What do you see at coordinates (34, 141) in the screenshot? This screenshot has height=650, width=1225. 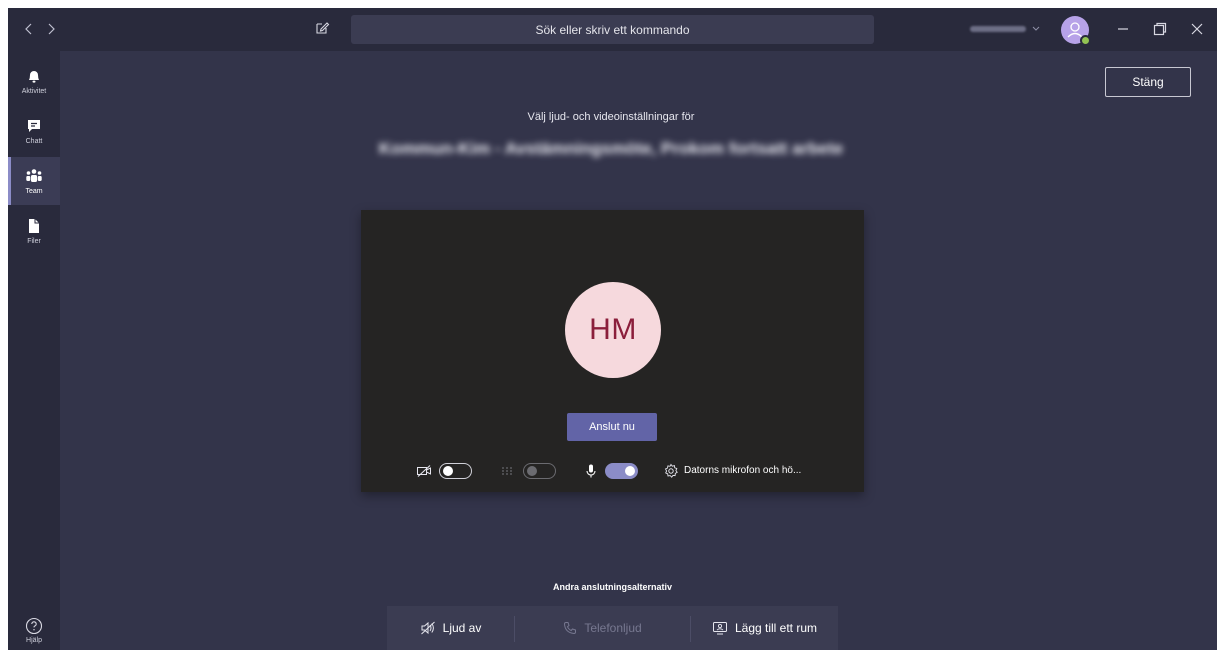 I see `rail-item-label: Chatt` at bounding box center [34, 141].